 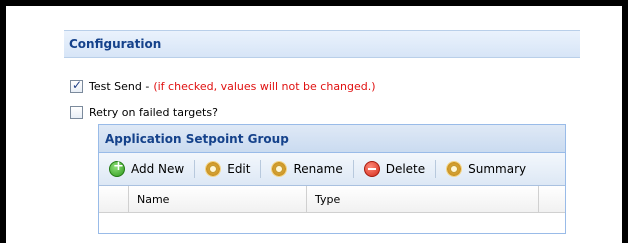 What do you see at coordinates (322, 44) in the screenshot?
I see `configuration-header: Configuration` at bounding box center [322, 44].